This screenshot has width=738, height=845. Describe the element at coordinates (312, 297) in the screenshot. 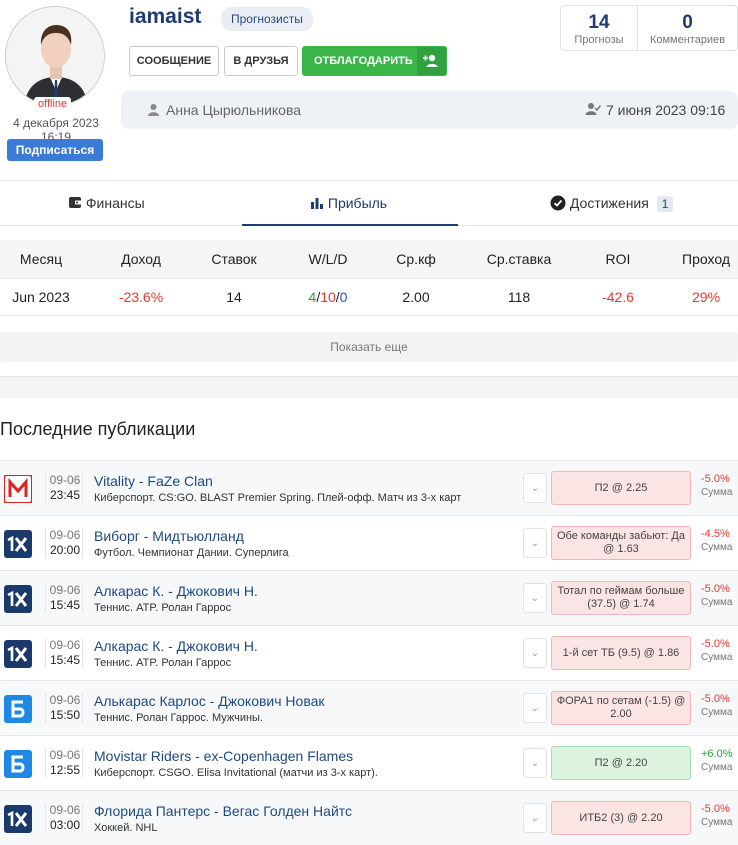

I see `wins-count: 4` at that location.